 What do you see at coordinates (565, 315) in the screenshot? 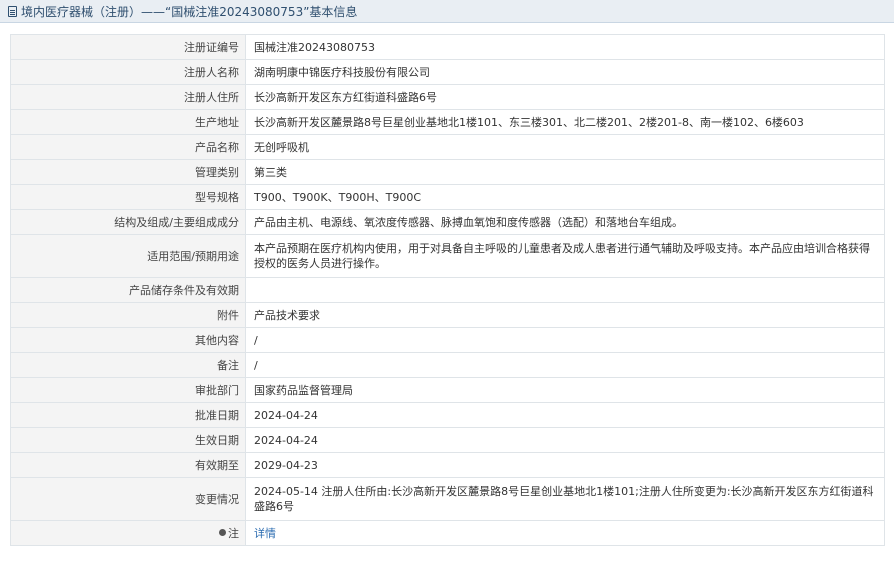
I see `row-value: 产品技术要求` at bounding box center [565, 315].